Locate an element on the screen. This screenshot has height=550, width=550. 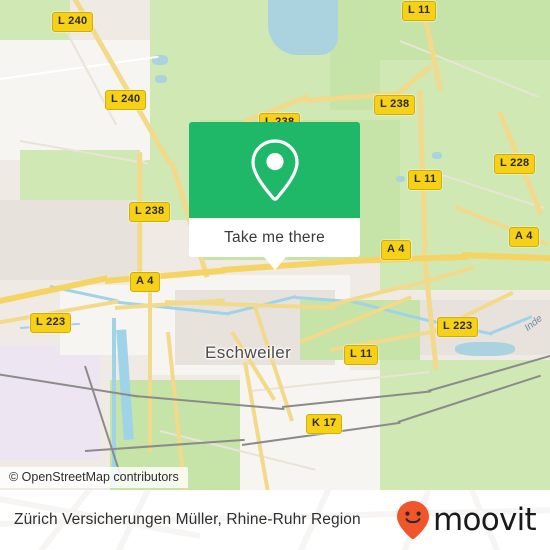
popup-pointer-tail is located at coordinates (274, 263).